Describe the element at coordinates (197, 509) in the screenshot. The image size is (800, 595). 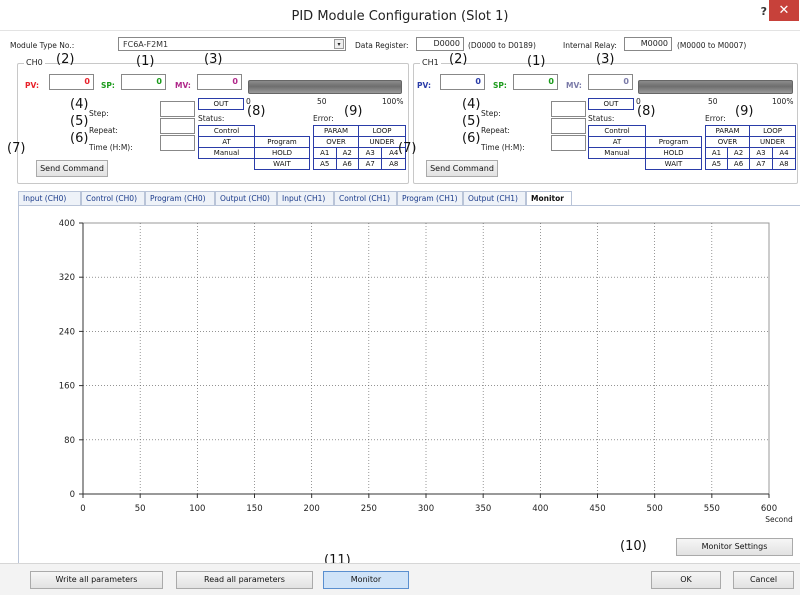
I see `x-tick-label: 100` at that location.